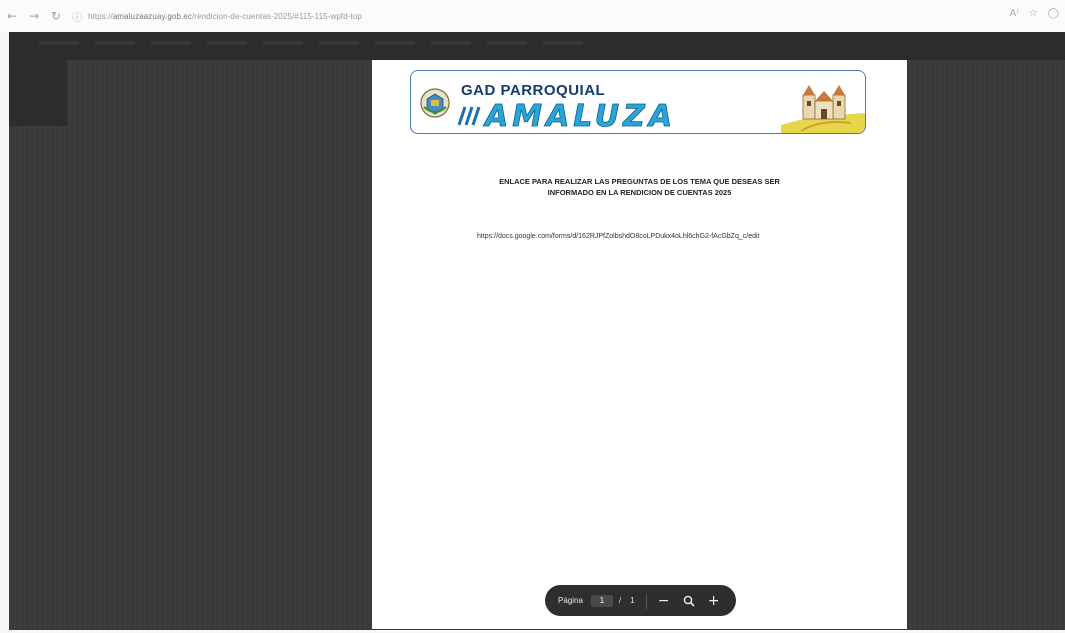  I want to click on zoom-icon, so click(689, 601).